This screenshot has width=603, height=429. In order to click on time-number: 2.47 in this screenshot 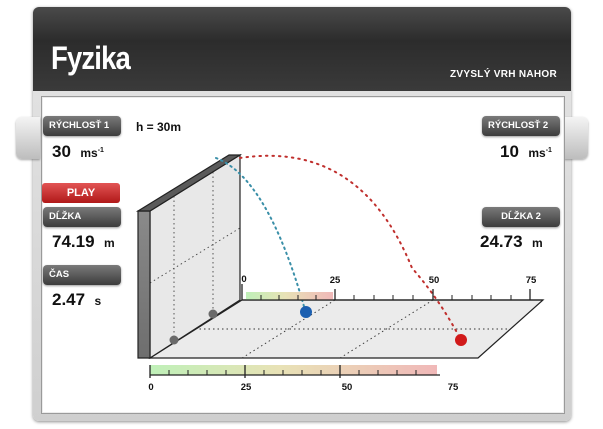, I will do `click(69, 299)`.